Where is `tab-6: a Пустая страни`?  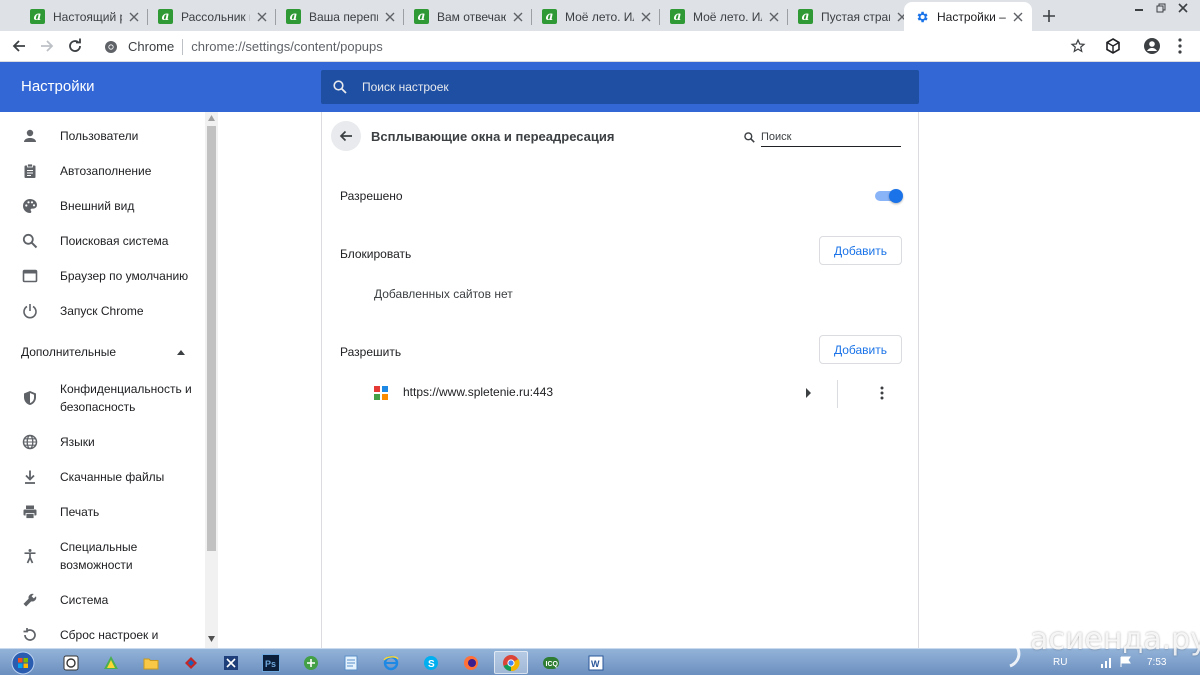 tab-6: a Пустая страни is located at coordinates (852, 16).